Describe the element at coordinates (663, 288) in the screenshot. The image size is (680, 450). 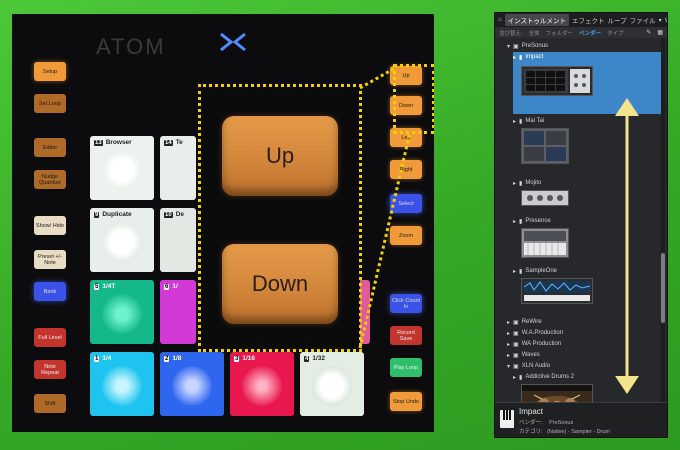
I see `scrollbar-thumb` at that location.